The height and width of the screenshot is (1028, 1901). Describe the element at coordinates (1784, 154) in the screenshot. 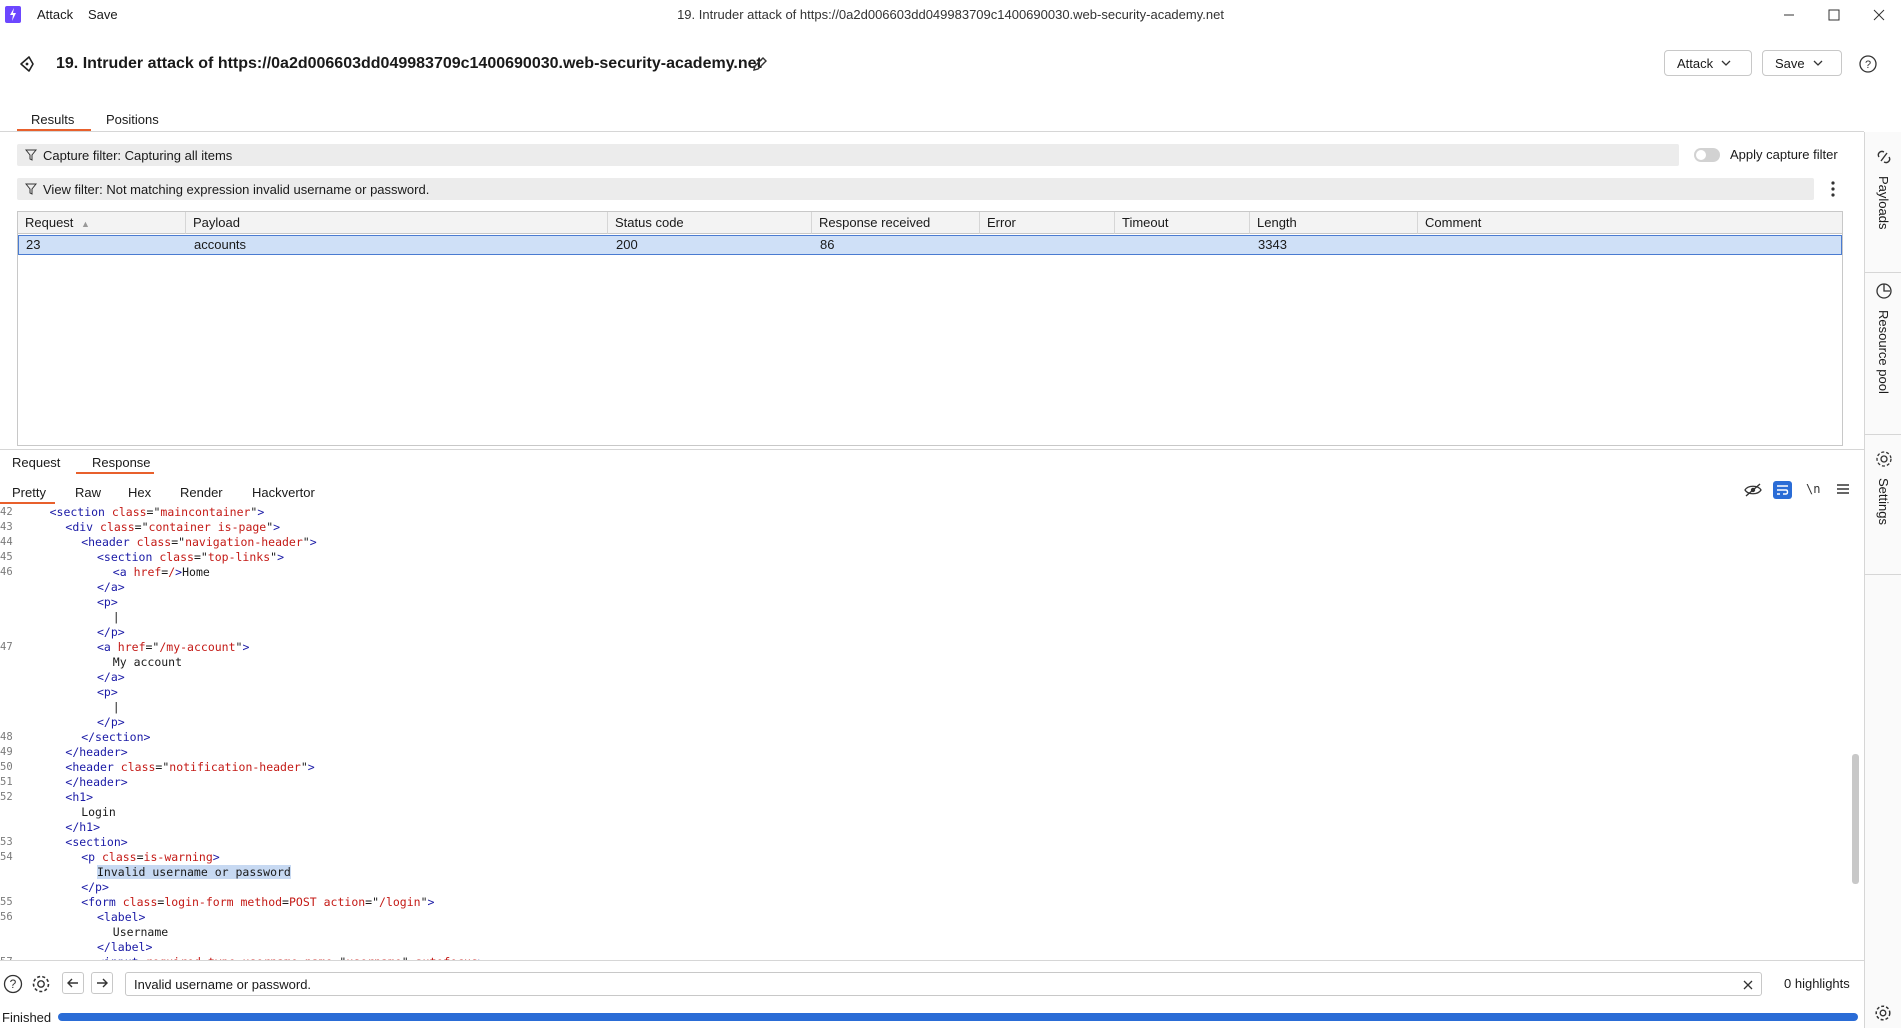

I see `apply-capture-filter-label: Apply capture filter` at that location.